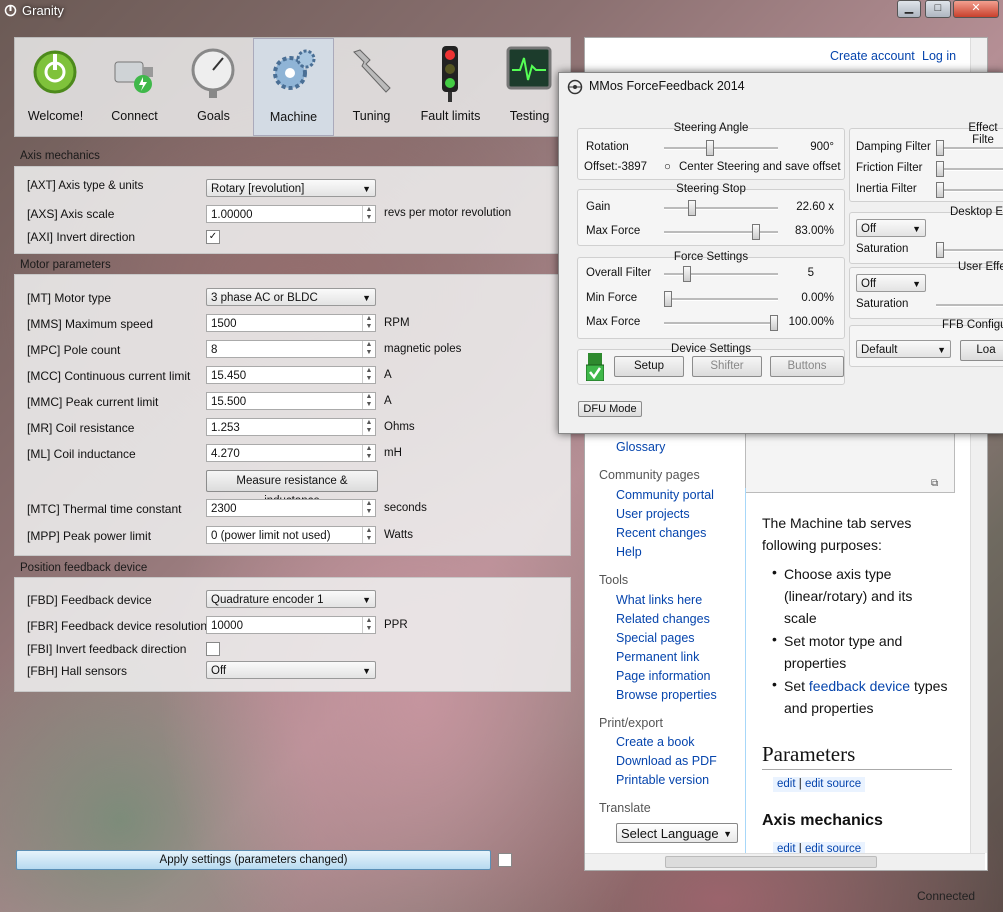 The height and width of the screenshot is (912, 1003). Describe the element at coordinates (291, 188) in the screenshot. I see `axis-type-select: Rotary [revolution] ▼` at that location.